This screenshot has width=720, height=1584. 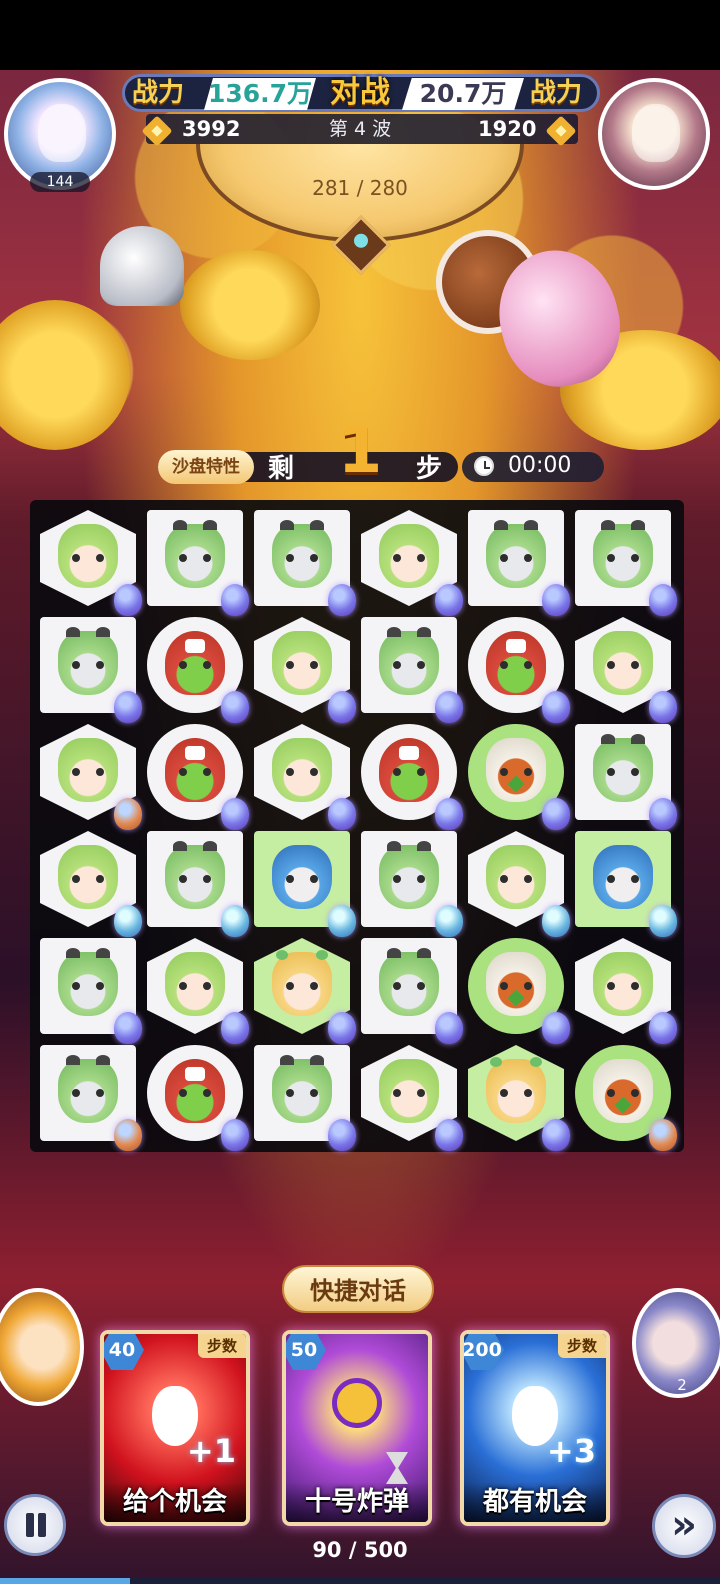 I want to click on boss-hp-text: 281 / 280, so click(x=360, y=188).